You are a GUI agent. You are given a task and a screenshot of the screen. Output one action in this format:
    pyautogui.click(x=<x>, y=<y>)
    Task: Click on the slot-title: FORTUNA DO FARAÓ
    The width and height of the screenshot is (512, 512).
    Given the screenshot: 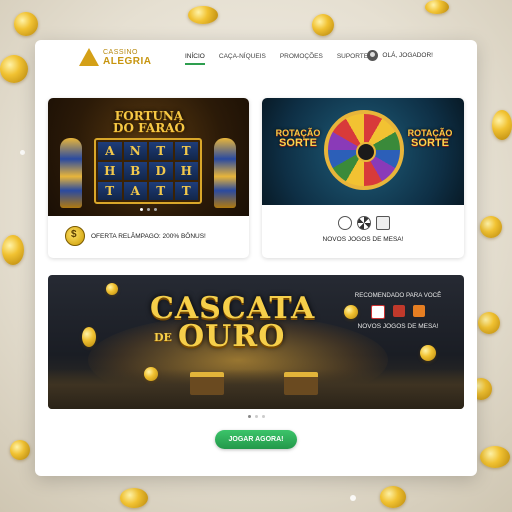 What is the action you would take?
    pyautogui.click(x=149, y=122)
    